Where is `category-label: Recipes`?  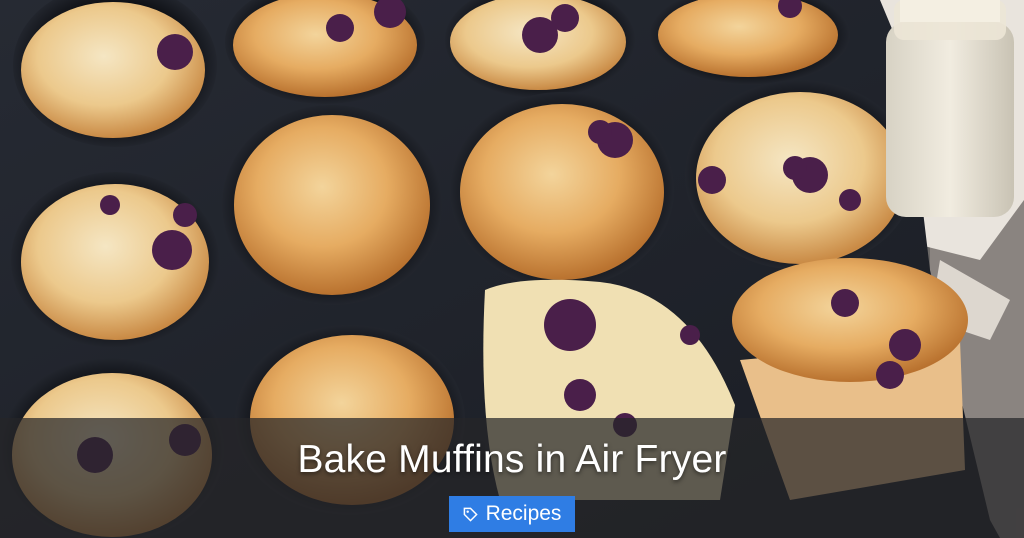
category-label: Recipes is located at coordinates (523, 513).